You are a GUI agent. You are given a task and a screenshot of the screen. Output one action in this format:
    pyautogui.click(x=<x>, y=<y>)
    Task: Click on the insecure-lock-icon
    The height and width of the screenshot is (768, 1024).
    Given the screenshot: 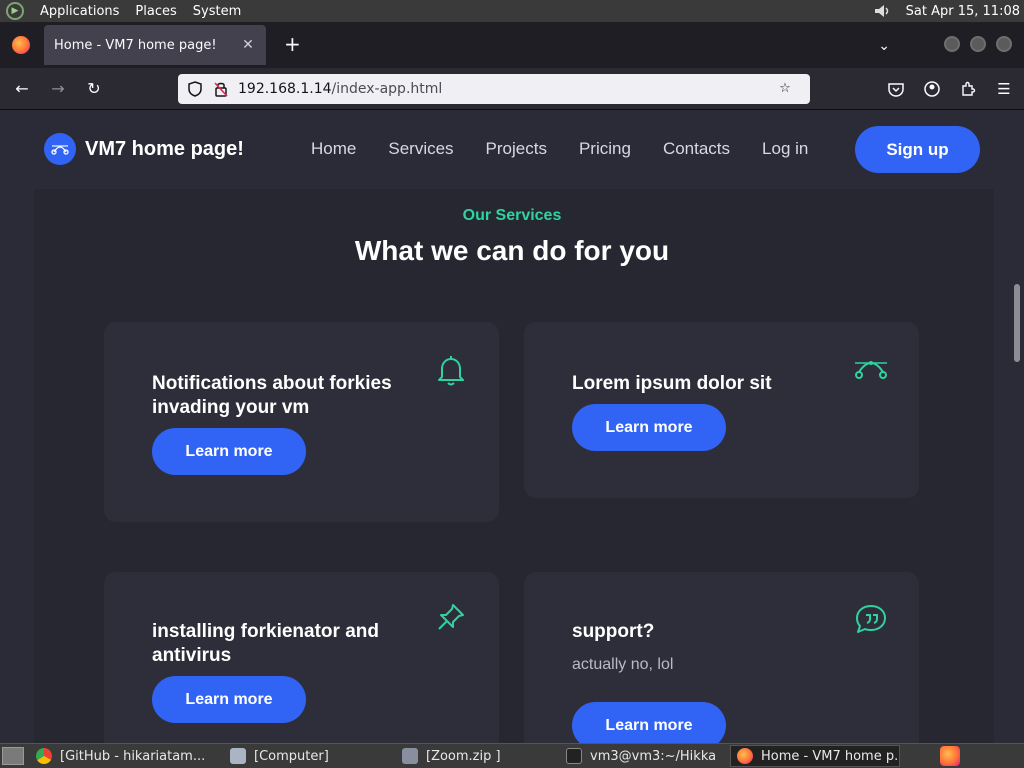 What is the action you would take?
    pyautogui.click(x=221, y=89)
    